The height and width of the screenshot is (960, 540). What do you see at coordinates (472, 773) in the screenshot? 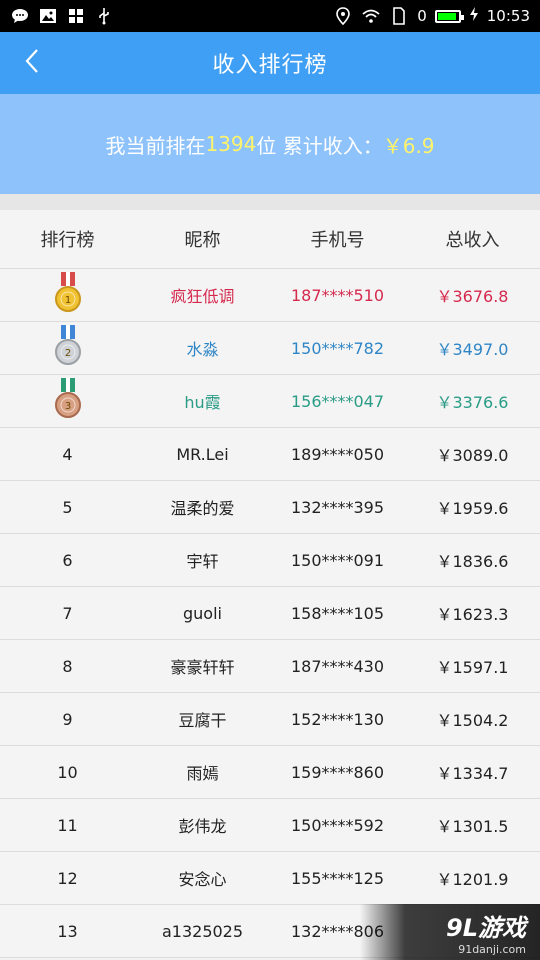
I see `income-cell: ￥1334.7` at bounding box center [472, 773].